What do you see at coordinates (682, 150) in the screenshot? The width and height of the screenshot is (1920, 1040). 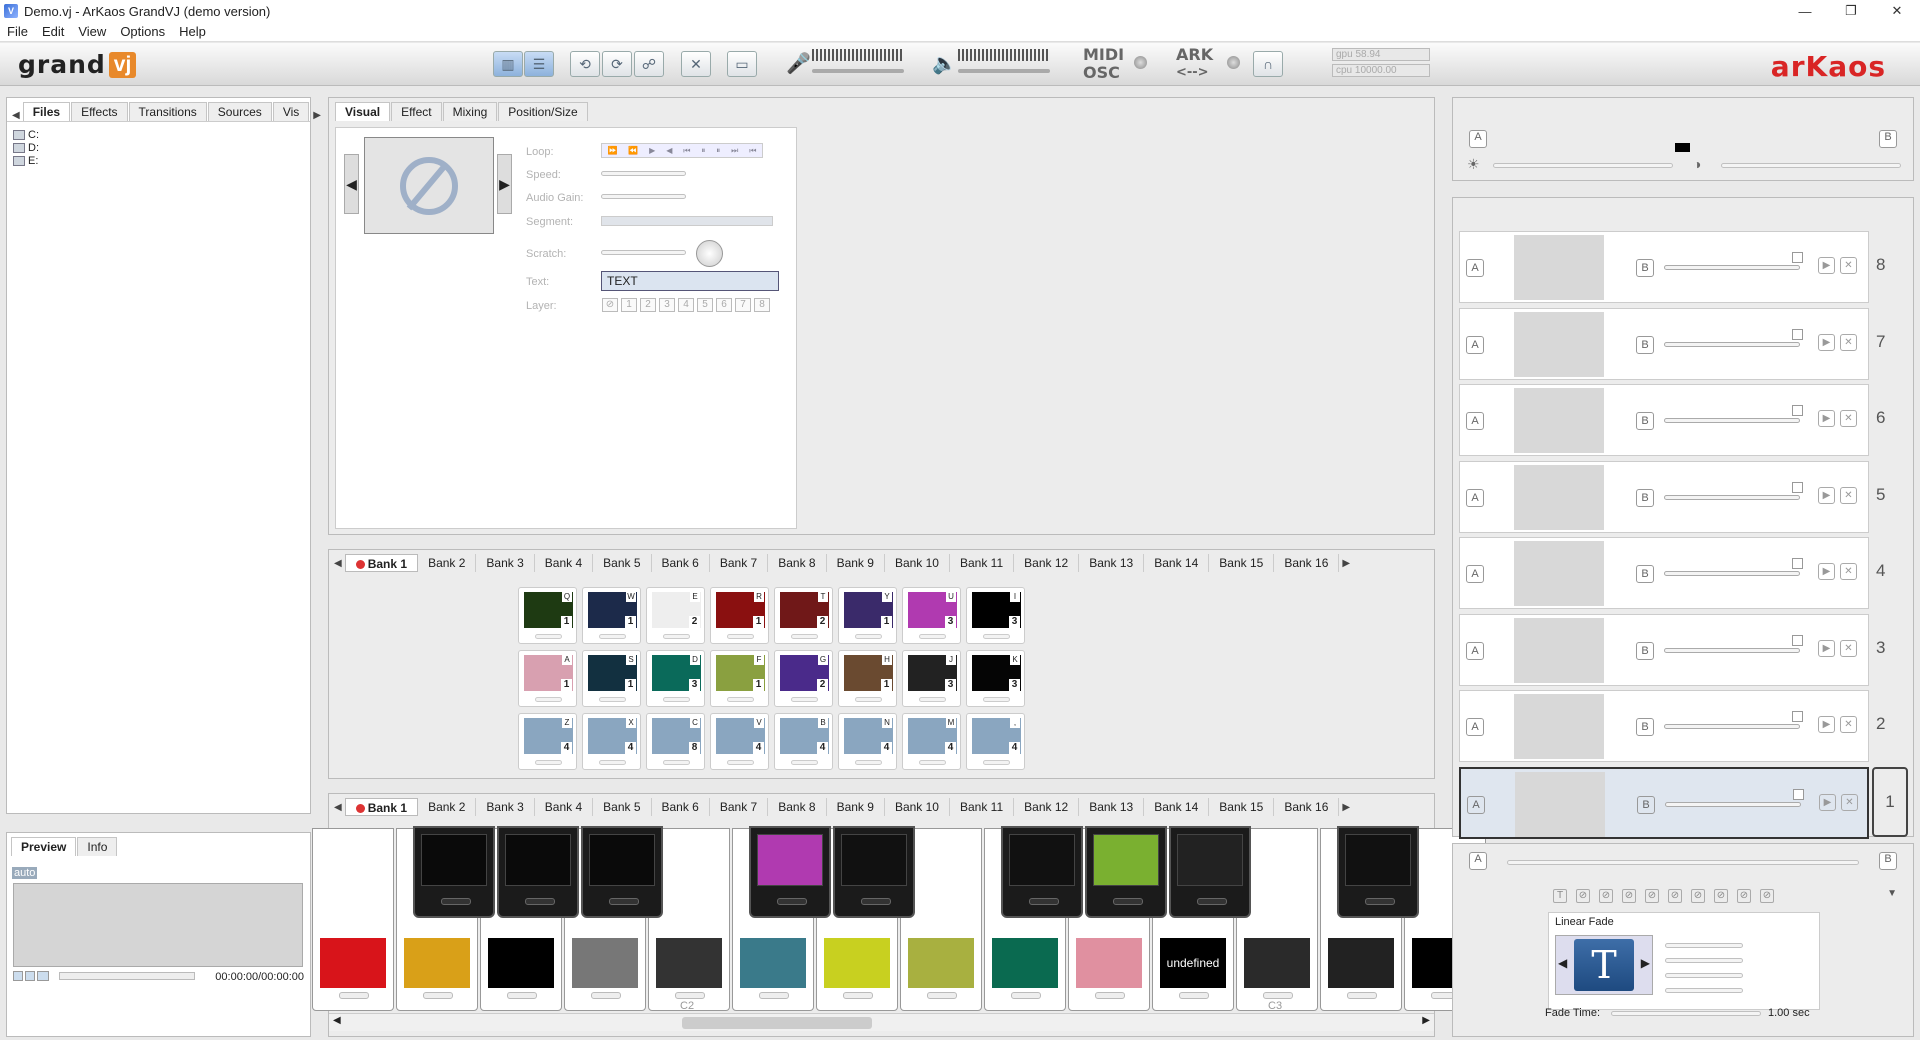 I see `loop-mode-buttons: ⏩ ⏪ ▶ ◀ ⏮ ⏸ ⏸ ⏭ ⏮` at bounding box center [682, 150].